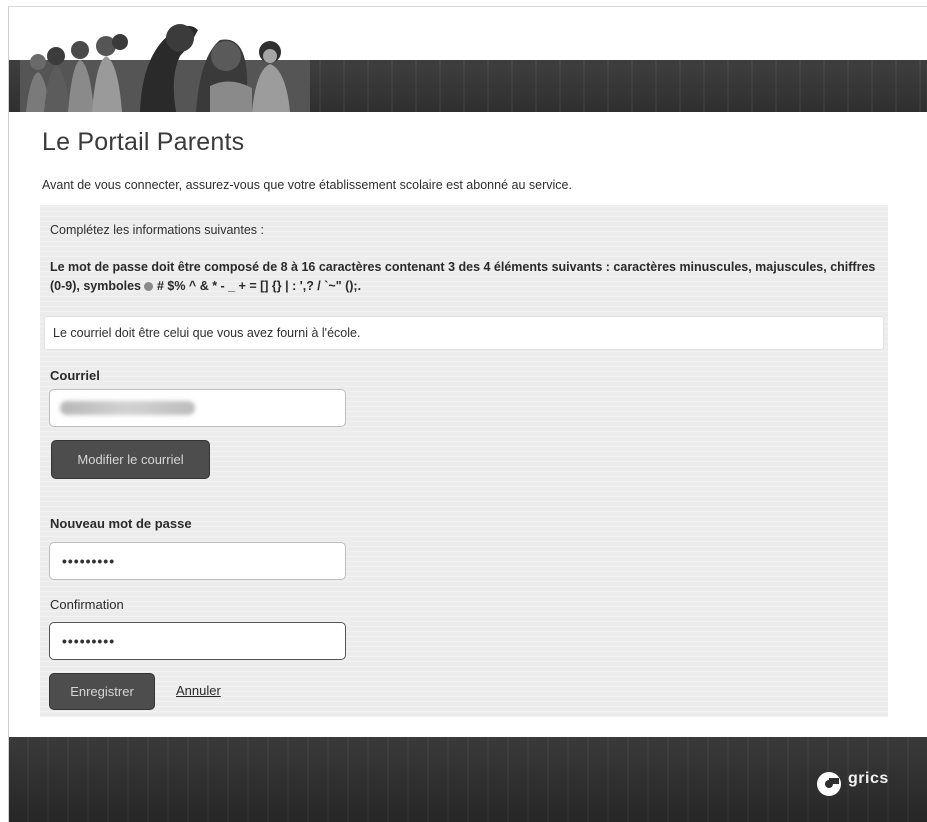 The width and height of the screenshot is (927, 822). Describe the element at coordinates (127, 408) in the screenshot. I see `email-redacted-value` at that location.